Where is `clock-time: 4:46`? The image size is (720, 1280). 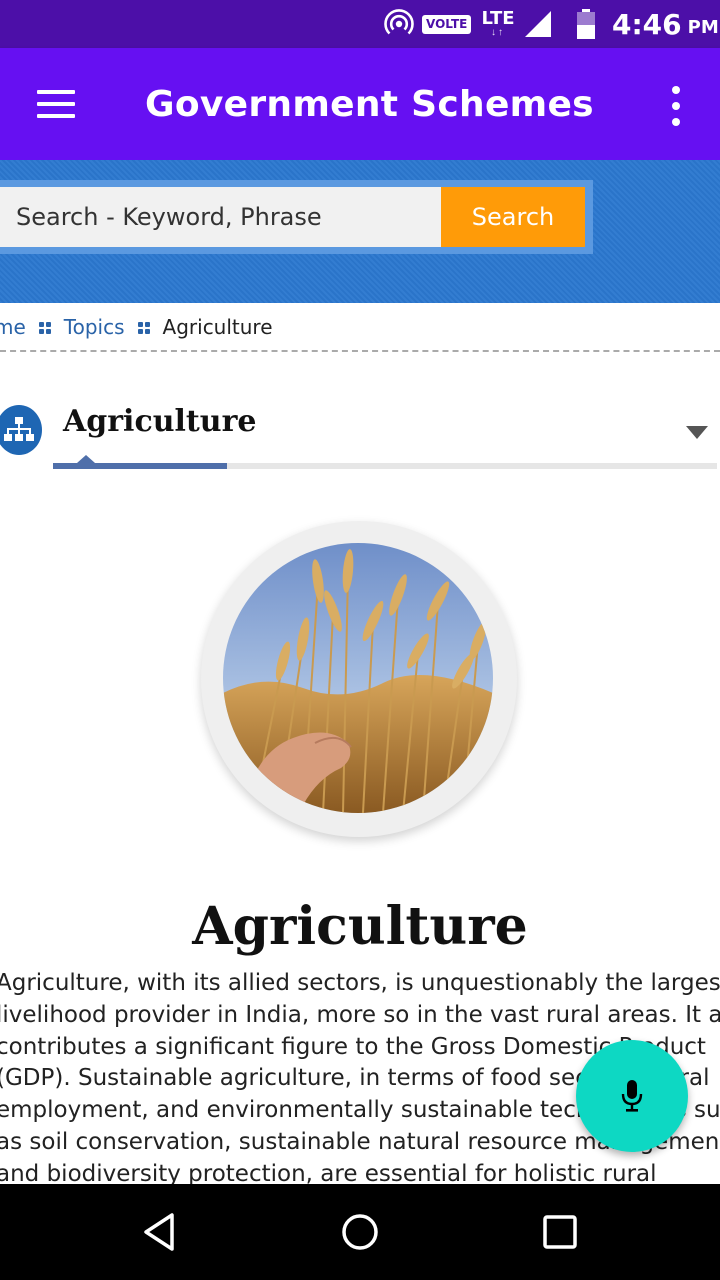 clock-time: 4:46 is located at coordinates (647, 24).